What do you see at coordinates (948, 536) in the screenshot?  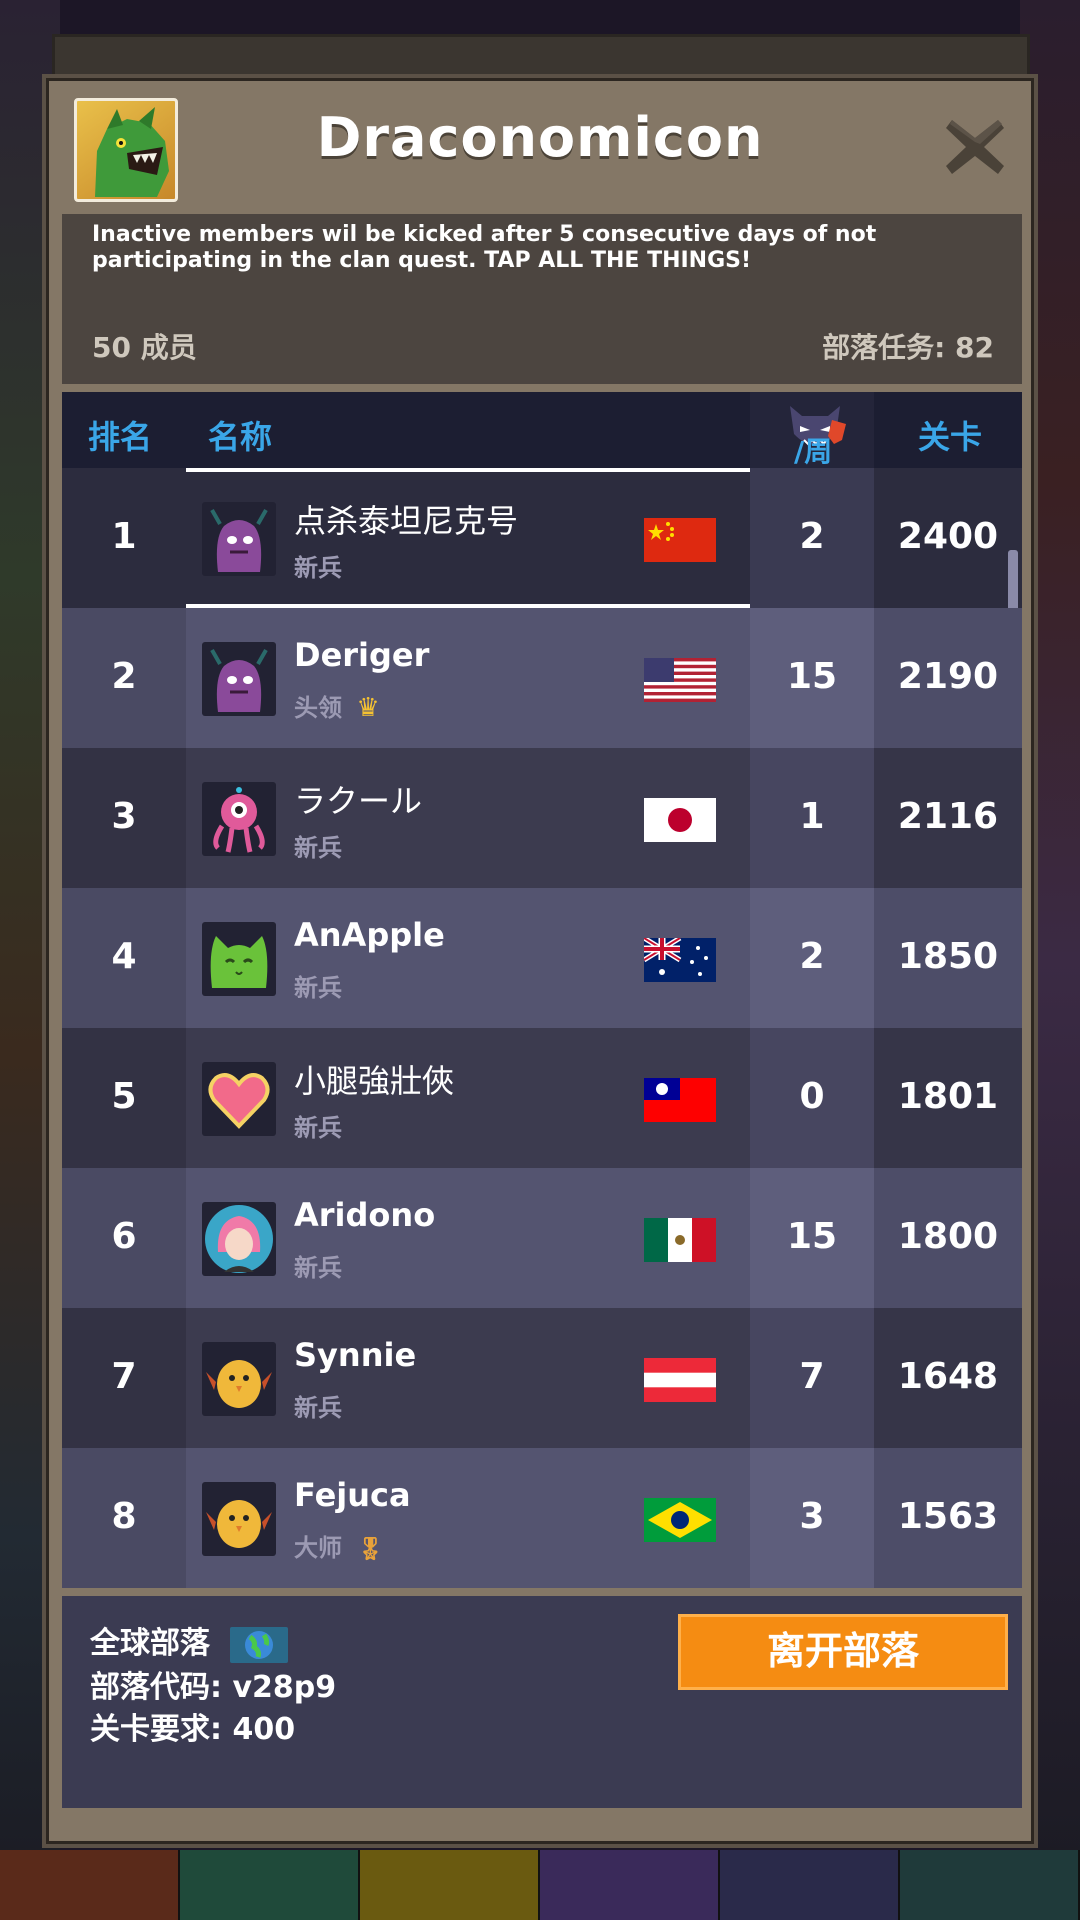 I see `member-level: 2400` at bounding box center [948, 536].